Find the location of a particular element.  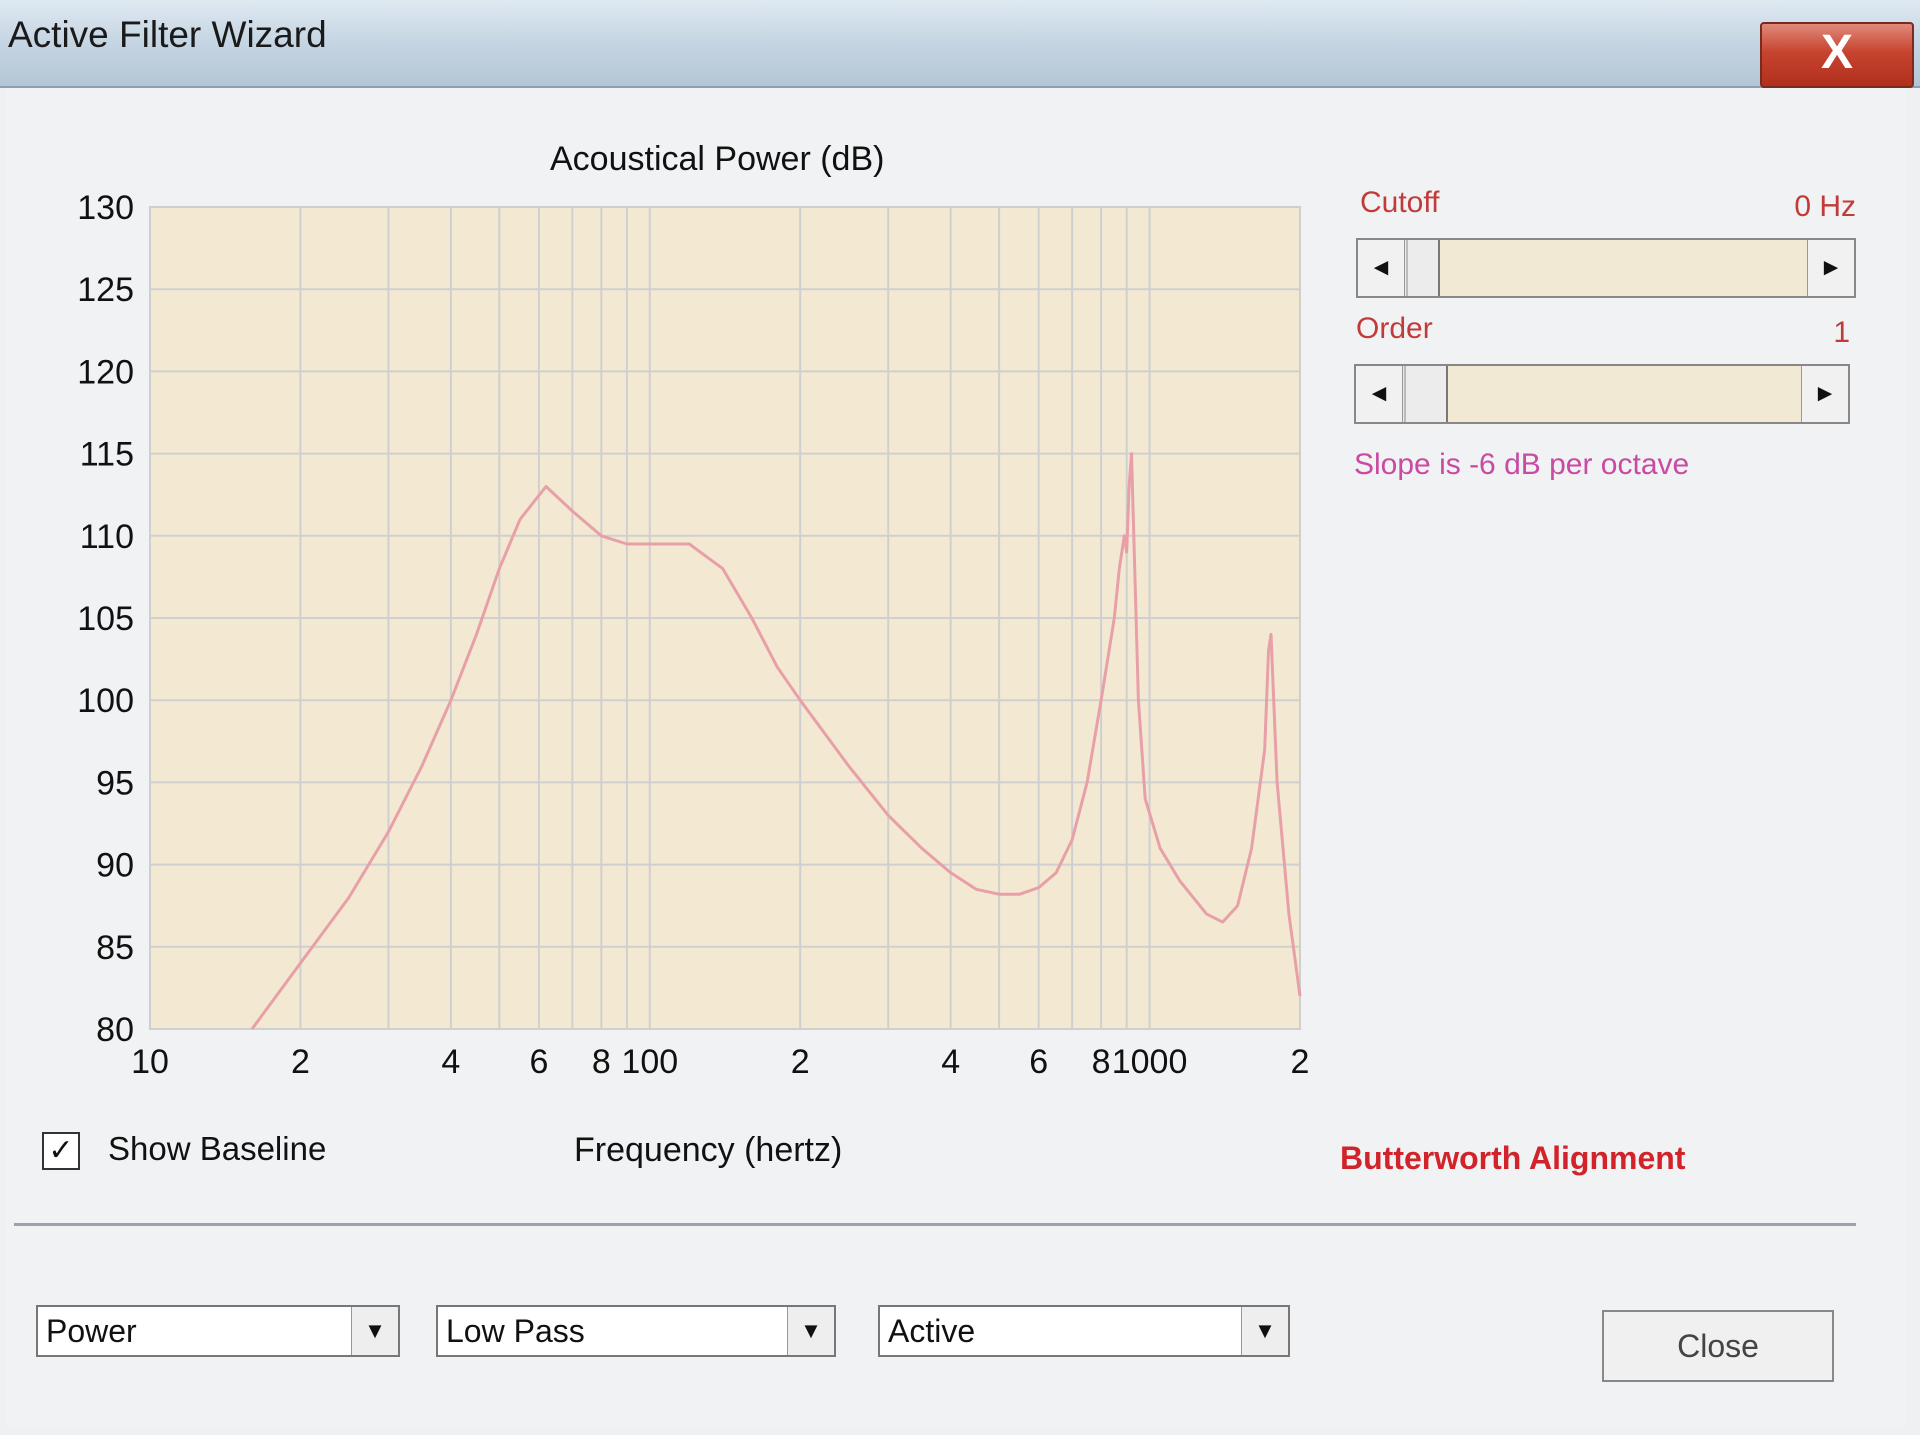

cutoff-value: 0 Hz is located at coordinates (1825, 206).